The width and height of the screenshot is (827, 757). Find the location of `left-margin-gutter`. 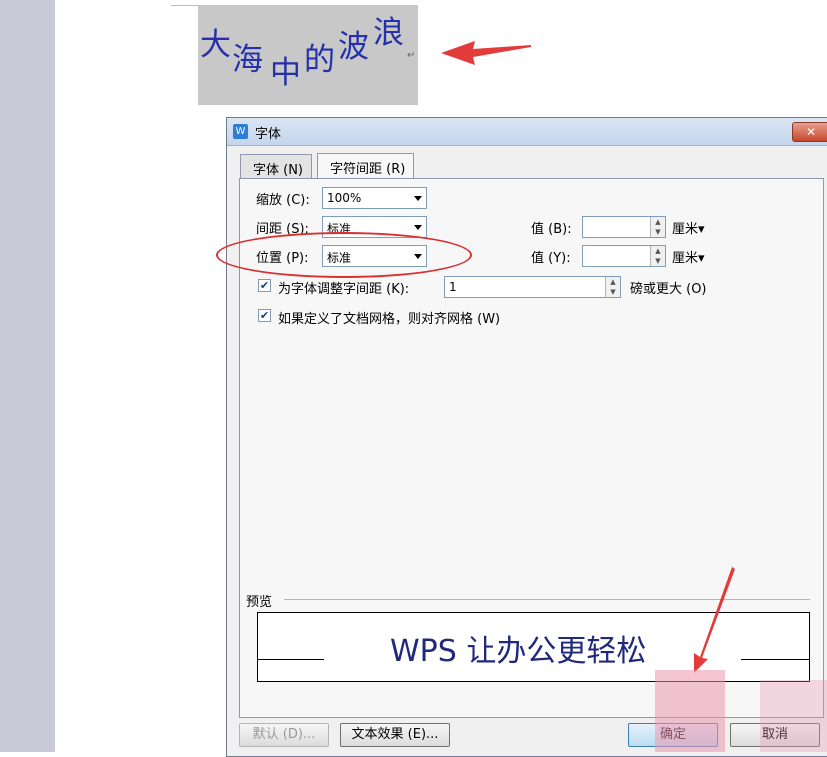

left-margin-gutter is located at coordinates (27, 376).